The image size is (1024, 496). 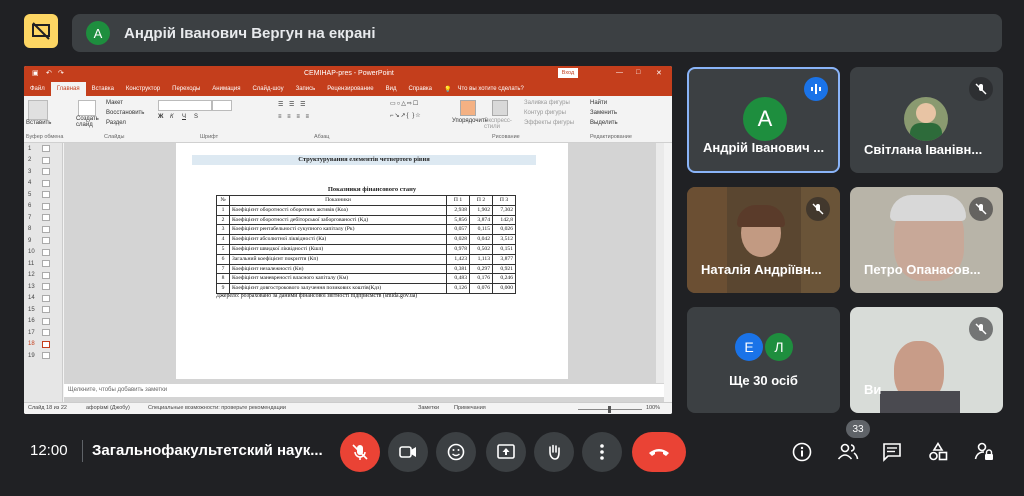 What do you see at coordinates (494, 89) in the screenshot?
I see `tell-me-input: Что вы хотите сделать?` at bounding box center [494, 89].